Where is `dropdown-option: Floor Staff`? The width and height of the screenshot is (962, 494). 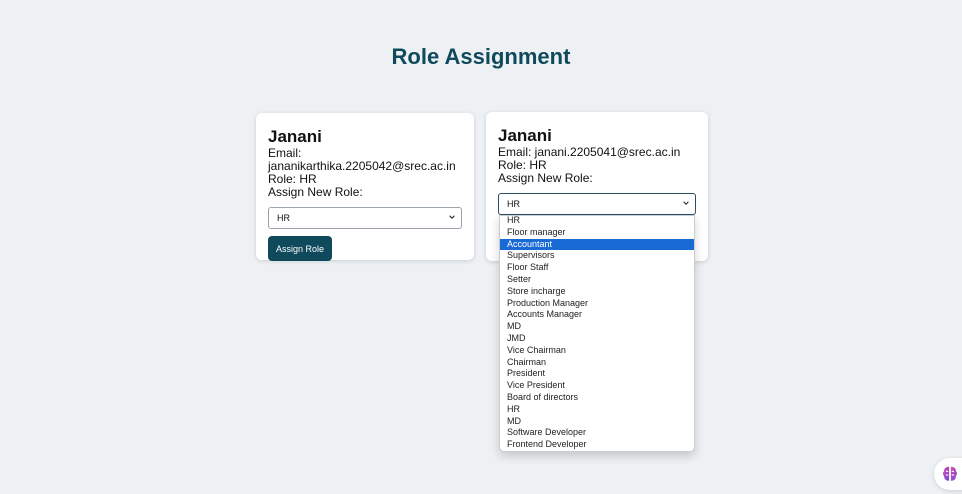 dropdown-option: Floor Staff is located at coordinates (597, 268).